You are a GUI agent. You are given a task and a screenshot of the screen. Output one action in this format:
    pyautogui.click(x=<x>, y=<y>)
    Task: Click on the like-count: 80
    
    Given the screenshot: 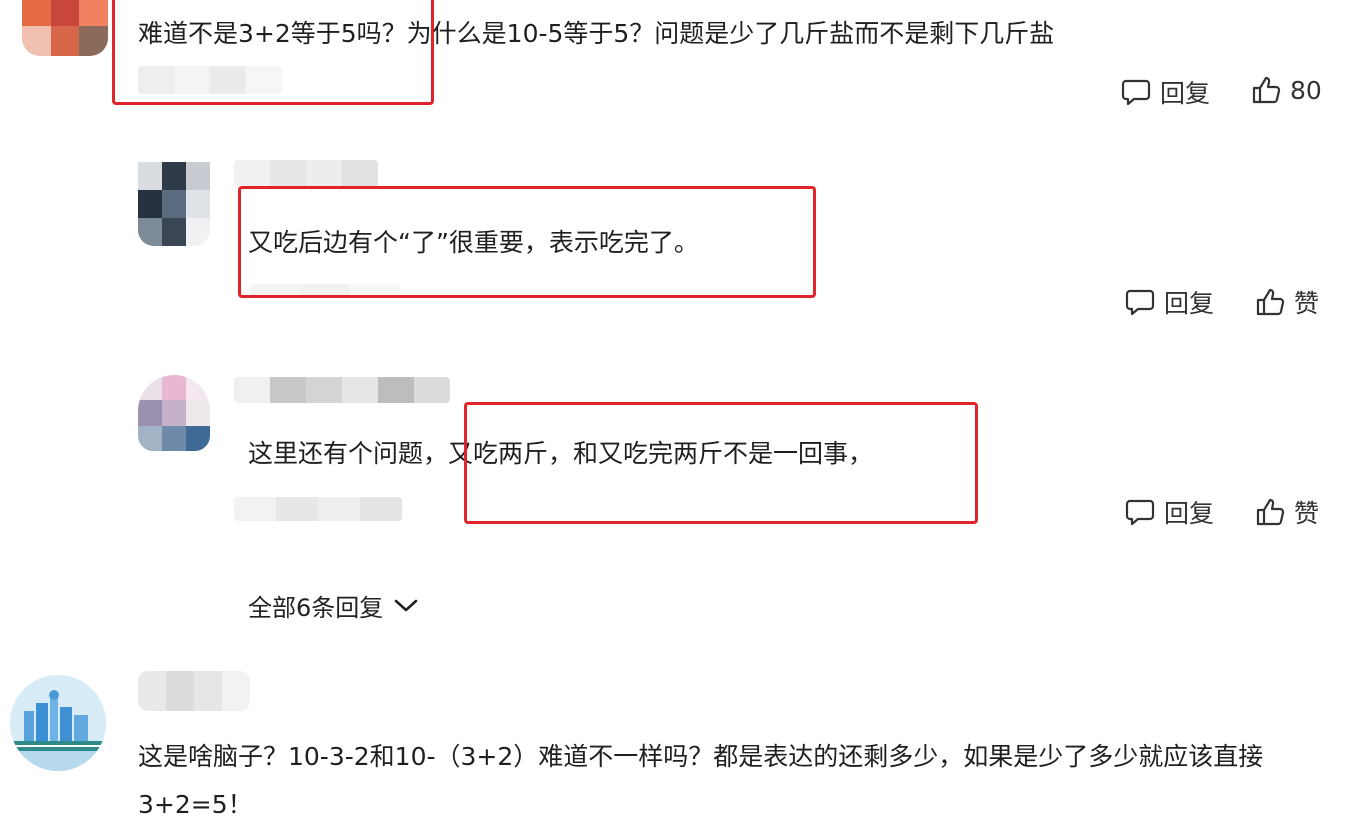 What is the action you would take?
    pyautogui.click(x=1306, y=90)
    